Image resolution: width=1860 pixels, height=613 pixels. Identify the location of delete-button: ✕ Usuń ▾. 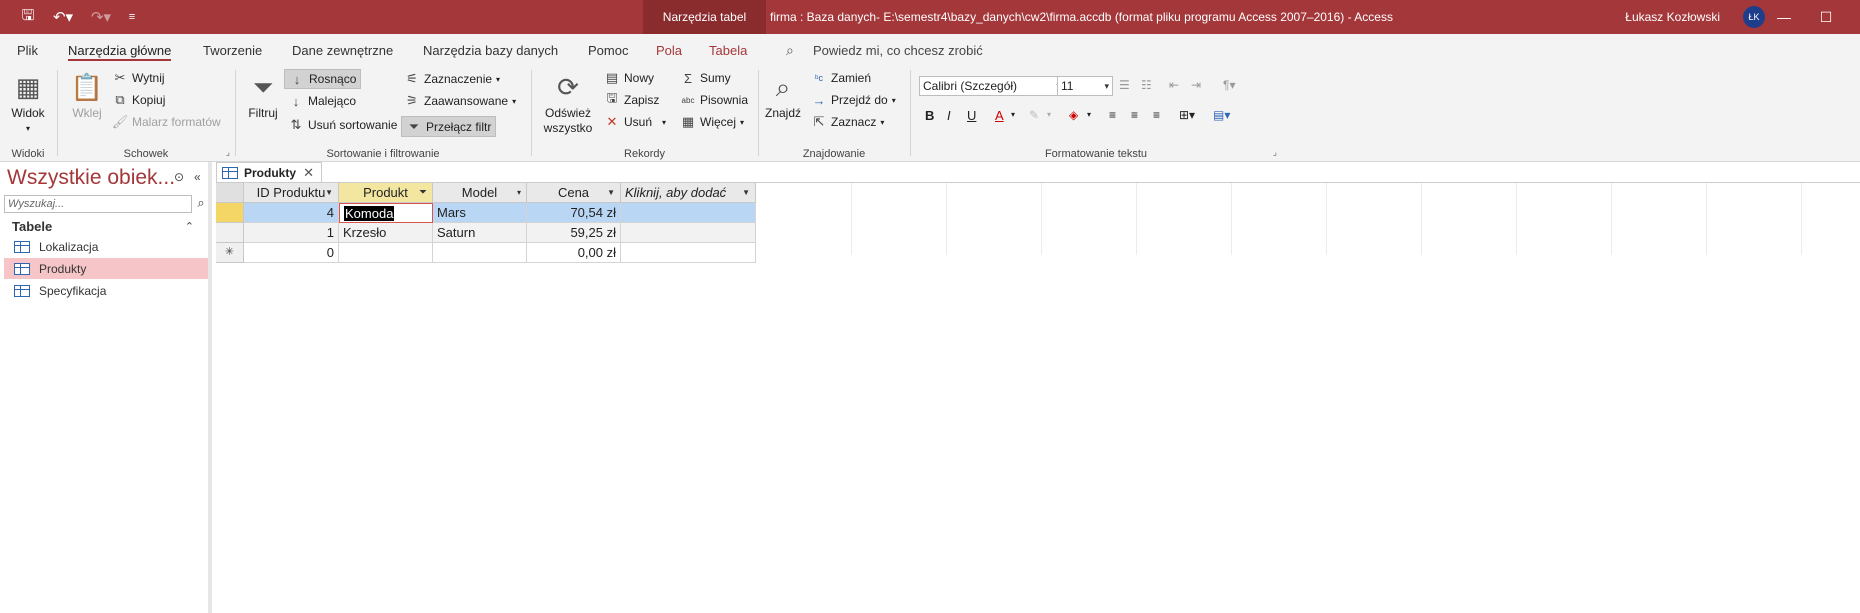
(635, 122).